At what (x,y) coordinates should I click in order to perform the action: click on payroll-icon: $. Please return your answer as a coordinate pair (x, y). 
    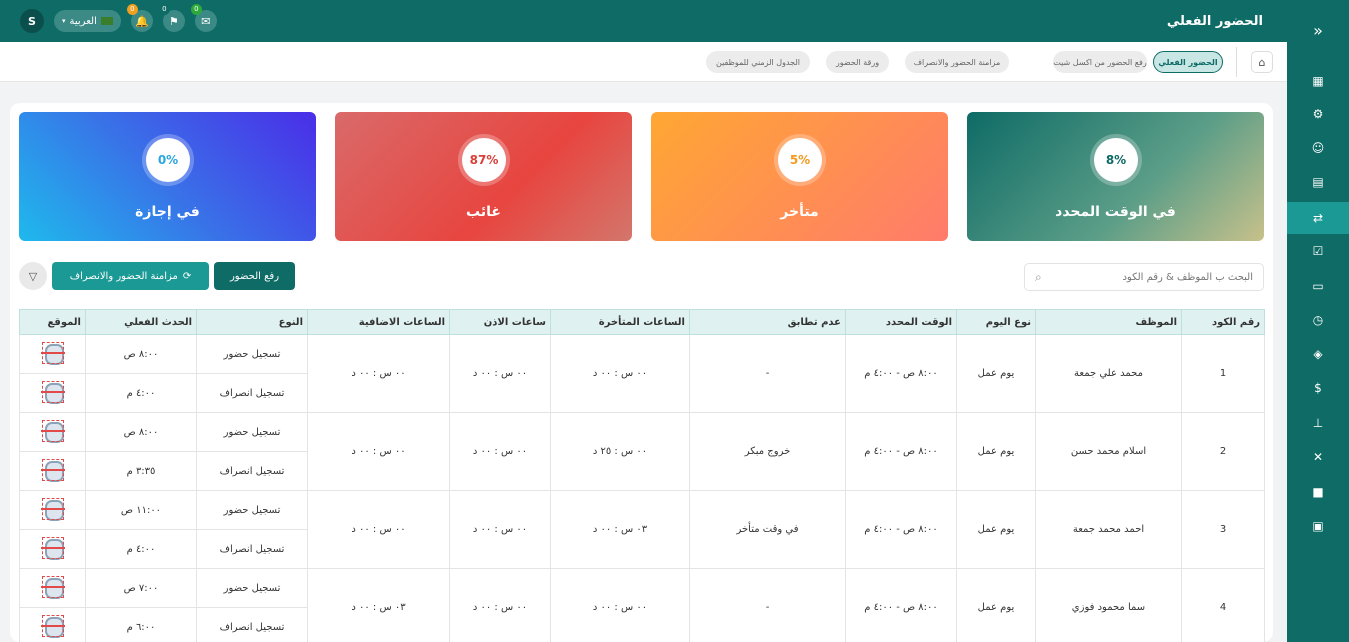
    Looking at the image, I should click on (1318, 388).